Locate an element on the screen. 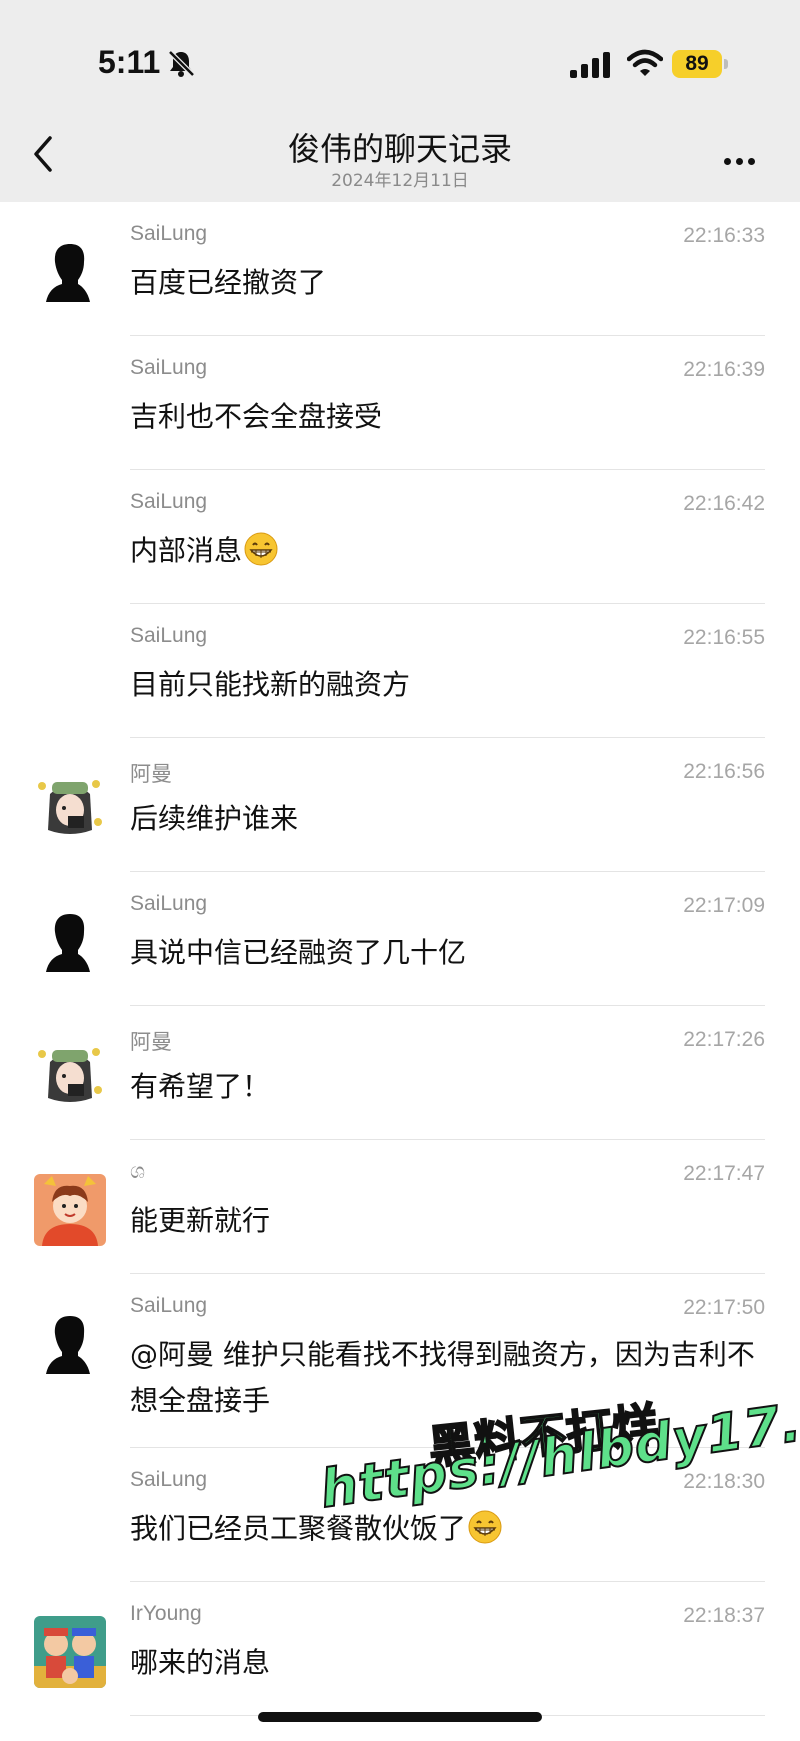  page-subtitle: 2024年12月11日 is located at coordinates (400, 181).